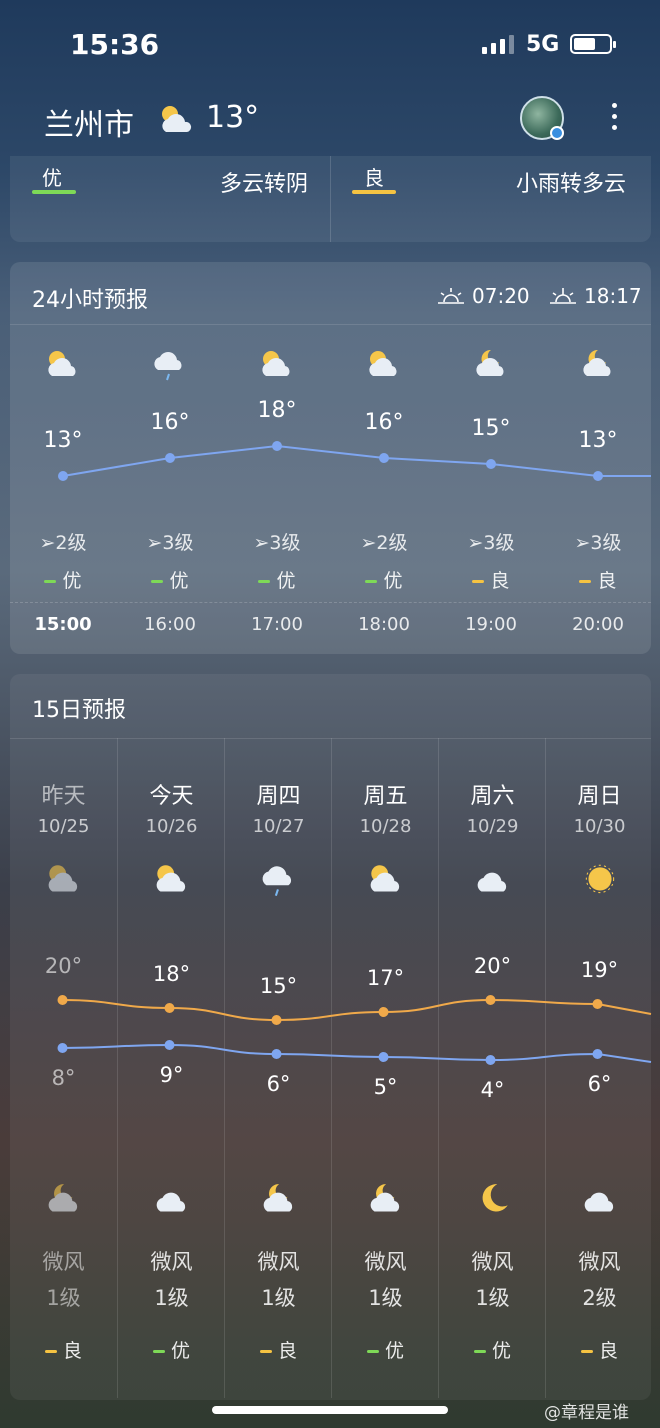 This screenshot has width=660, height=1428. What do you see at coordinates (115, 44) in the screenshot?
I see `status-time: 15:36` at bounding box center [115, 44].